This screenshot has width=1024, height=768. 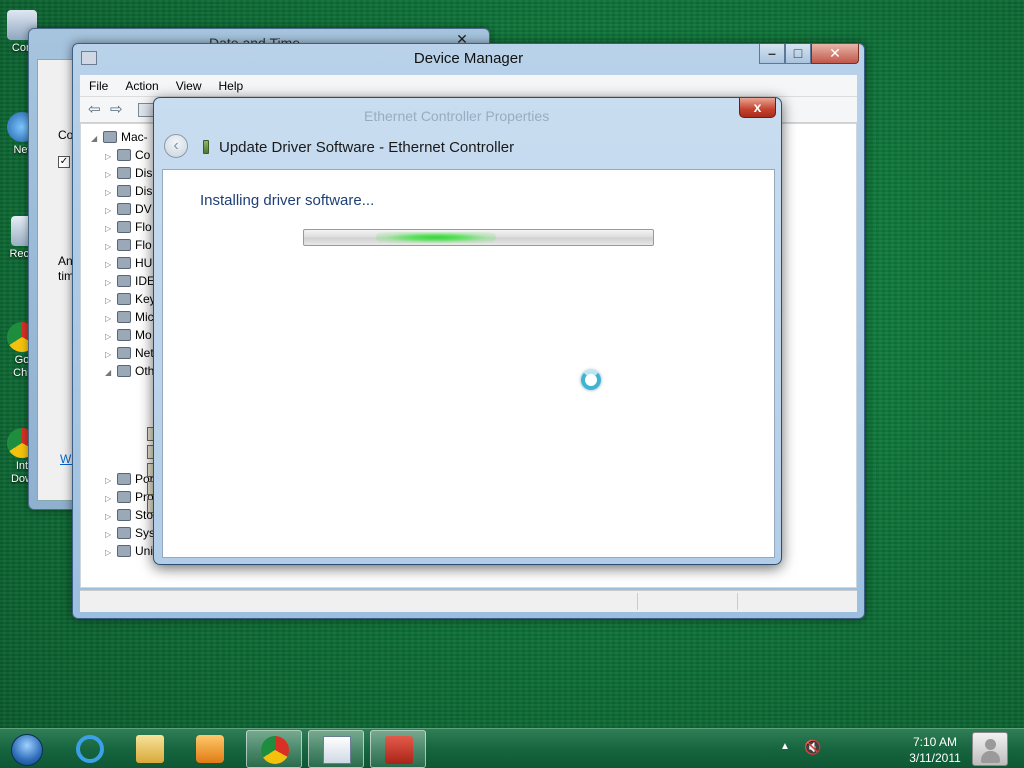 I want to click on tree-category: ▷ Mo, so click(x=128, y=335).